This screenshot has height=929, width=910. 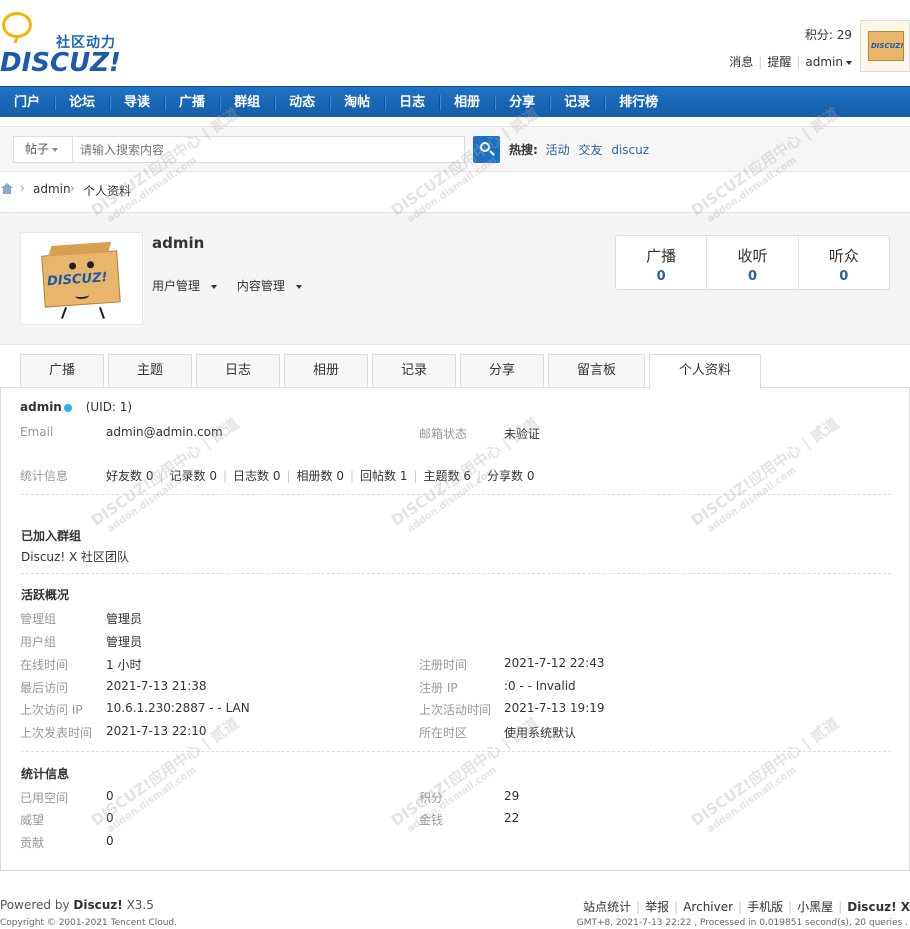 I want to click on powered-brand-link: Discuz!, so click(x=97, y=905).